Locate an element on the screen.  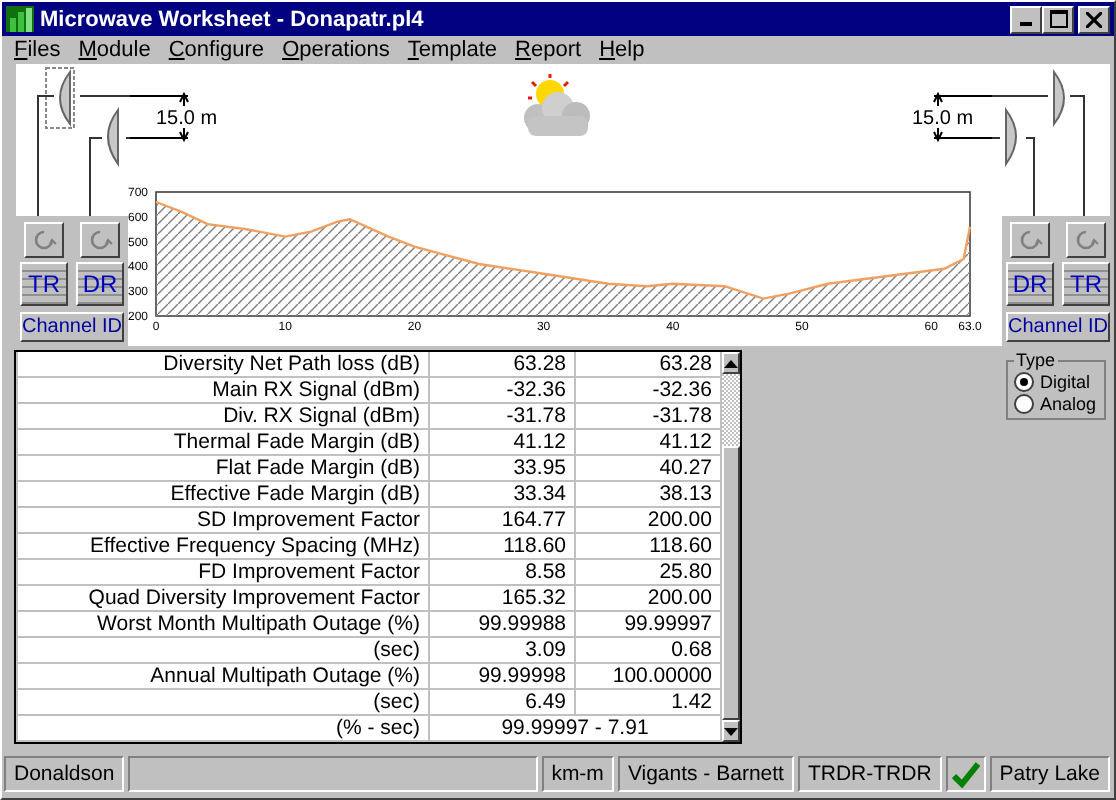
value-cell: 99.99997 - 7.91 is located at coordinates (575, 728).